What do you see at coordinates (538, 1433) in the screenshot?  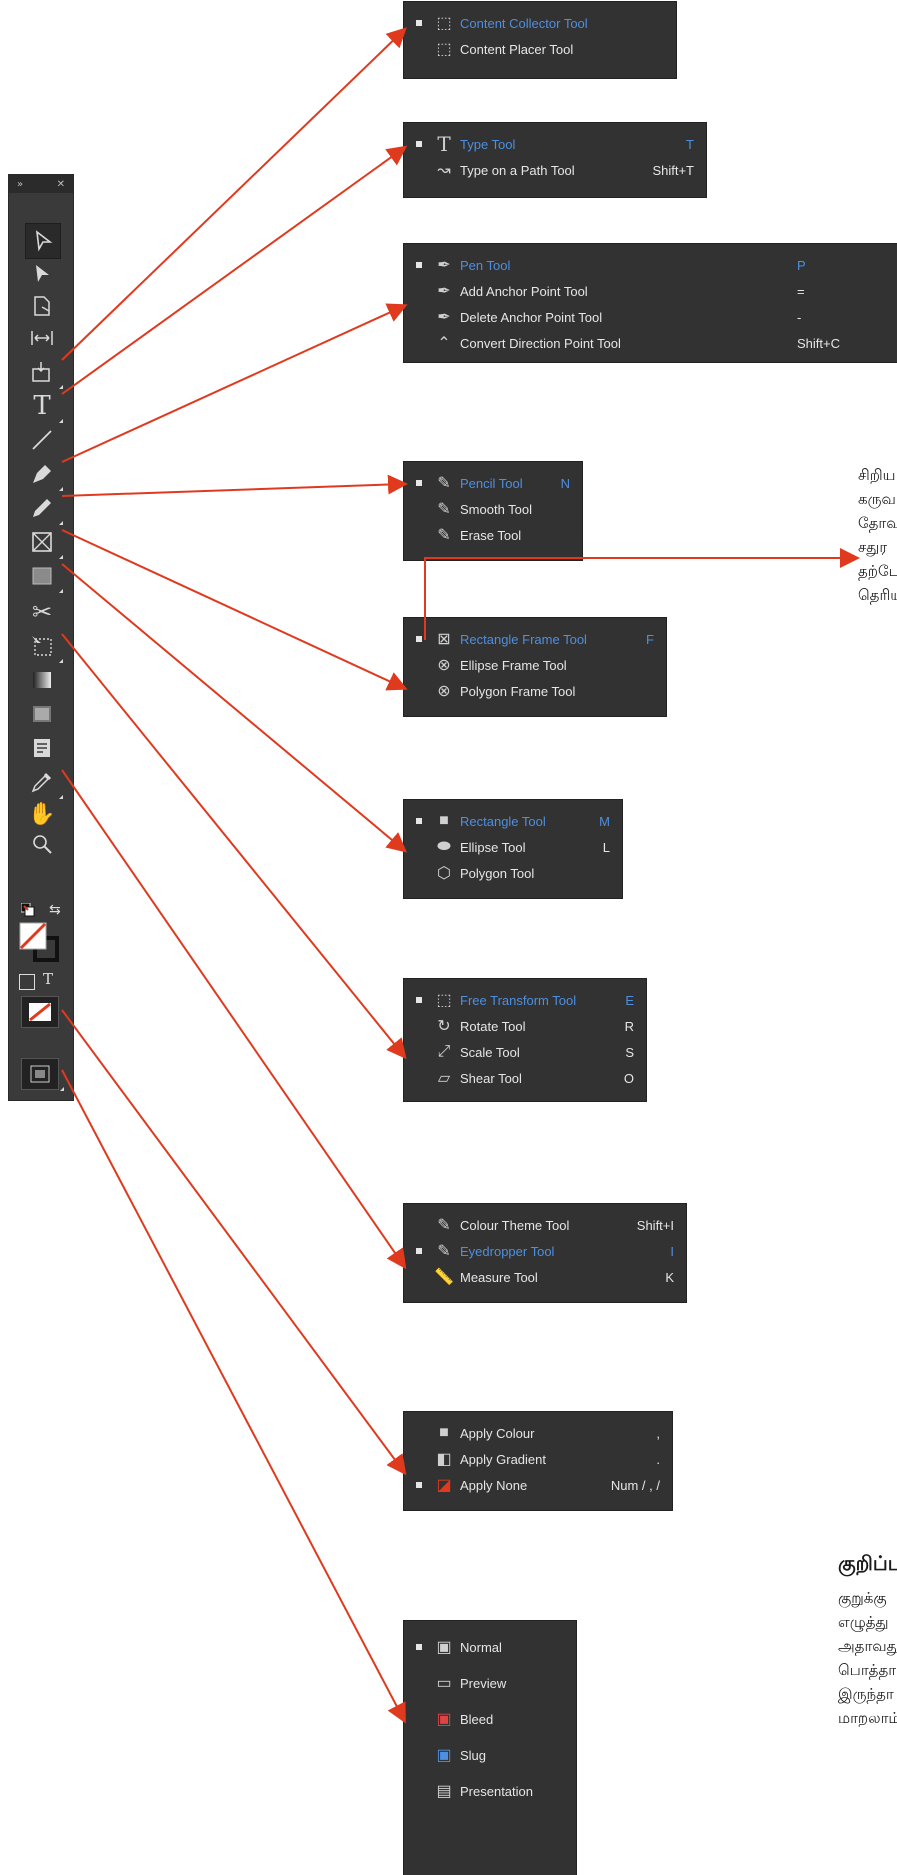 I see `flyout-item-apply-colour: ■ Apply Colour,` at bounding box center [538, 1433].